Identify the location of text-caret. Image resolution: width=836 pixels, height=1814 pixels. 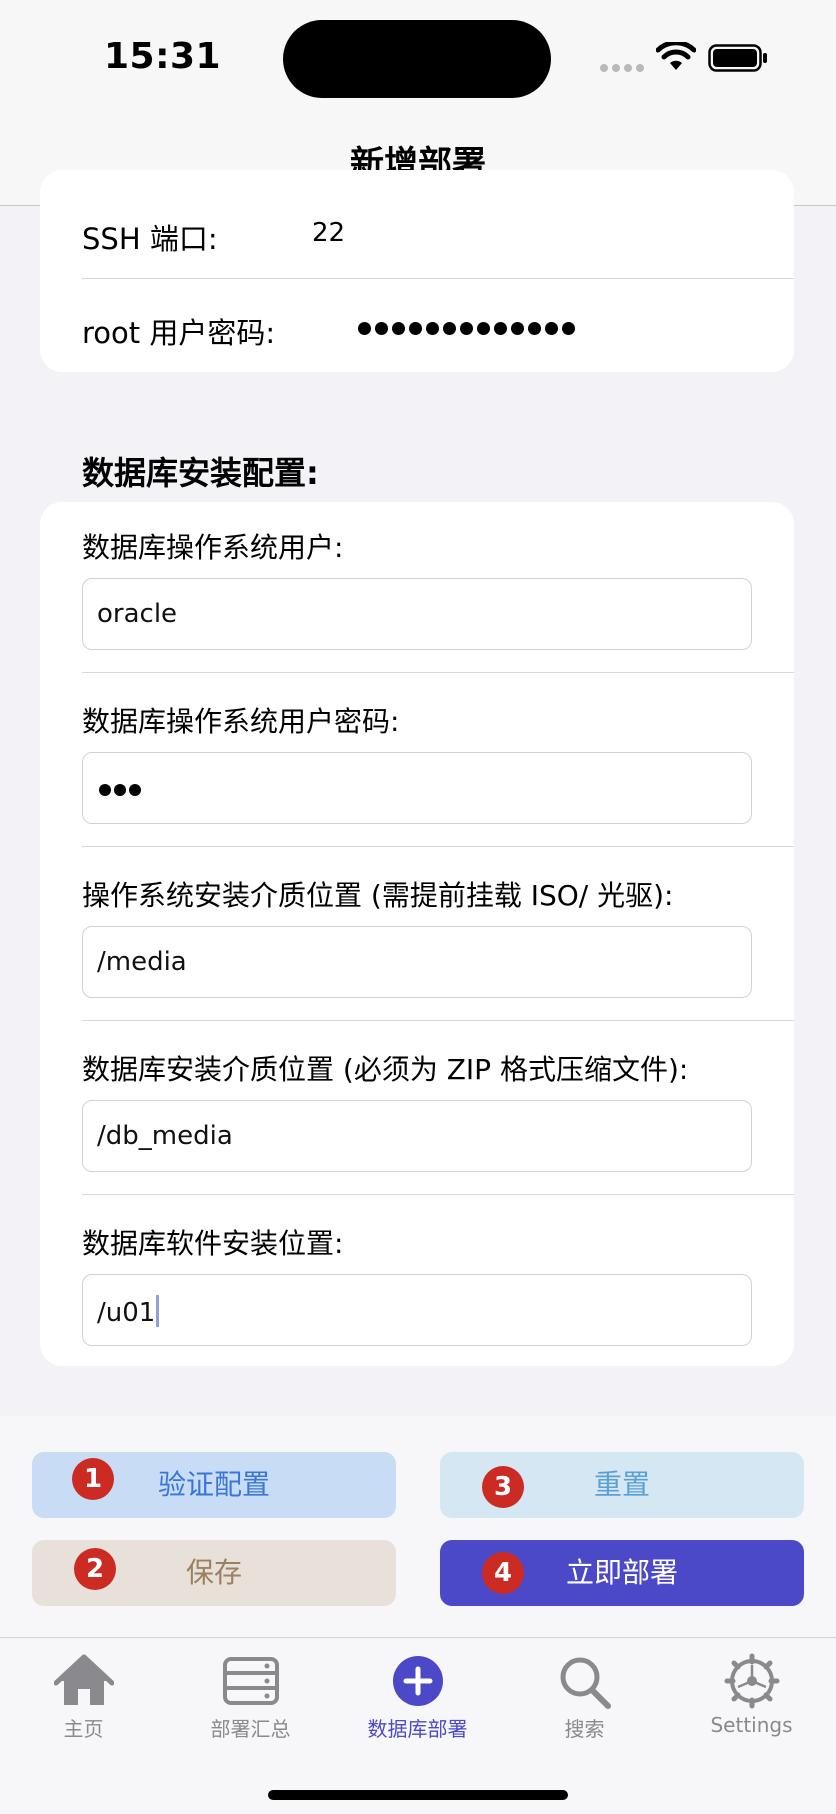
(158, 1311).